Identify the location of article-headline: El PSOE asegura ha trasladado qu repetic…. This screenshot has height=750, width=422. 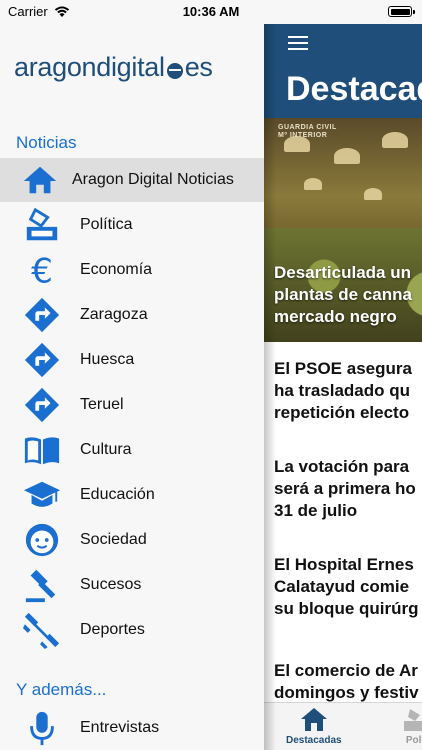
(348, 391).